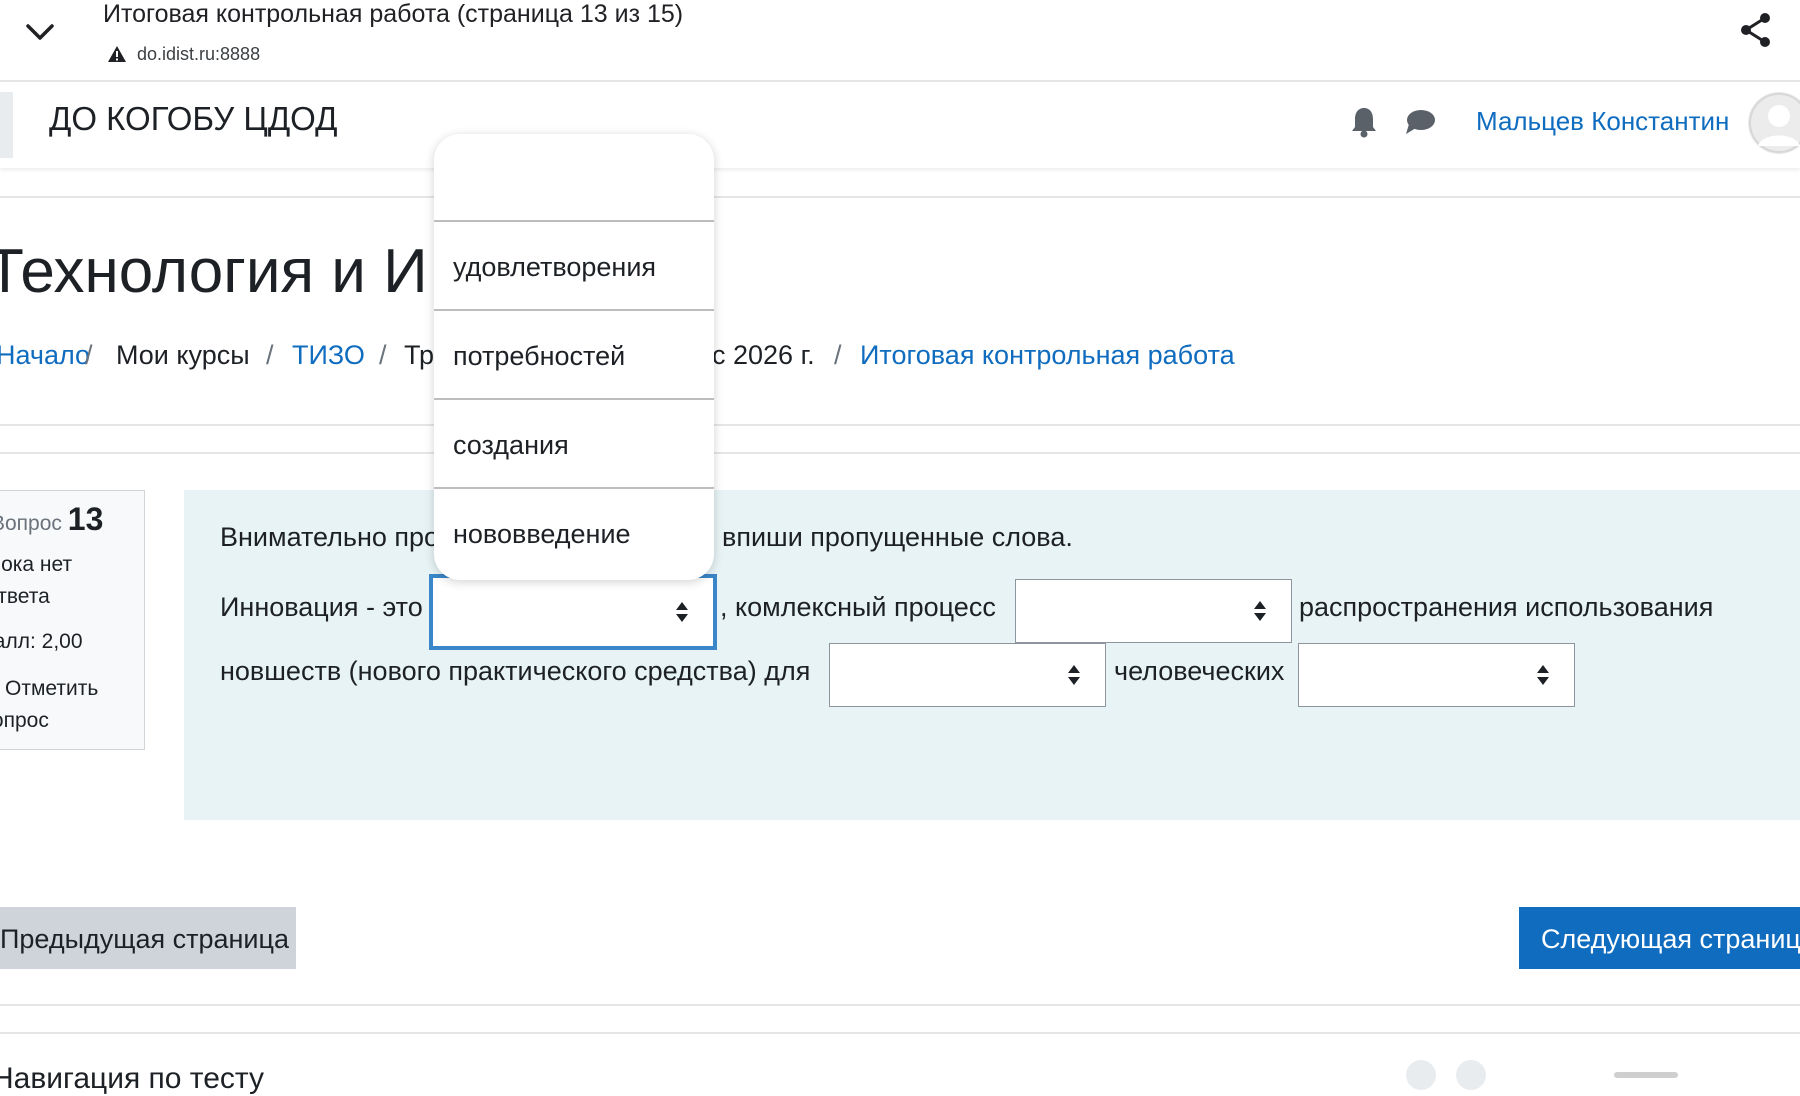 The image size is (1800, 1096). What do you see at coordinates (6, 125) in the screenshot?
I see `drawer-toggle` at bounding box center [6, 125].